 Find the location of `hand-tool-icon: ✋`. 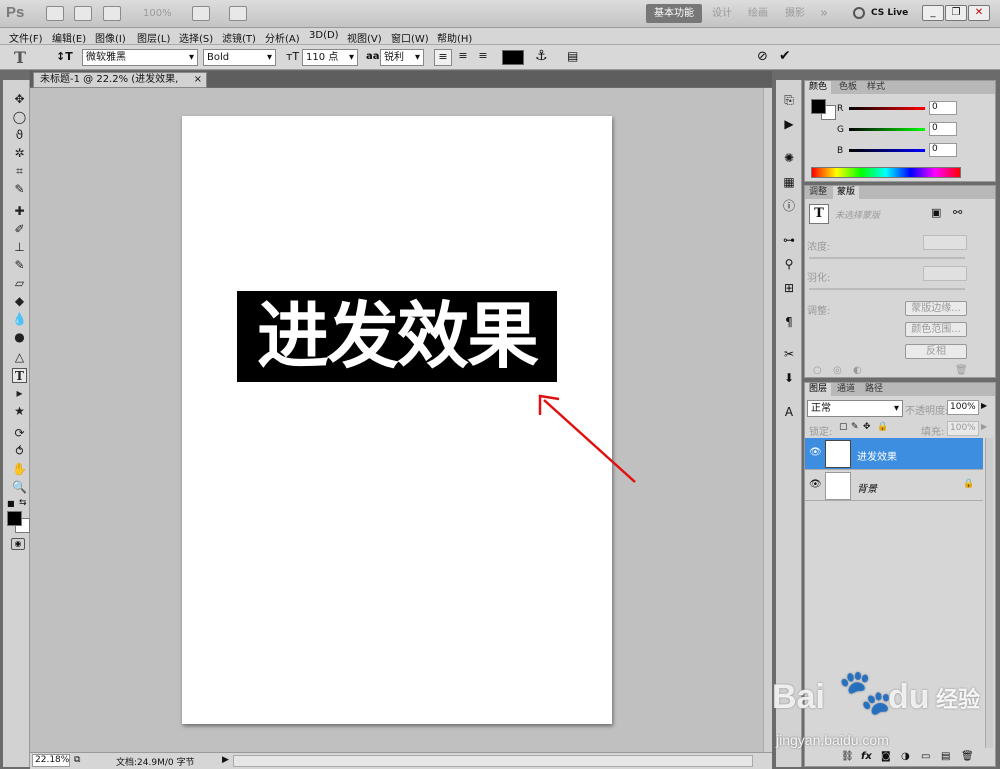

hand-tool-icon: ✋ is located at coordinates (19, 469).